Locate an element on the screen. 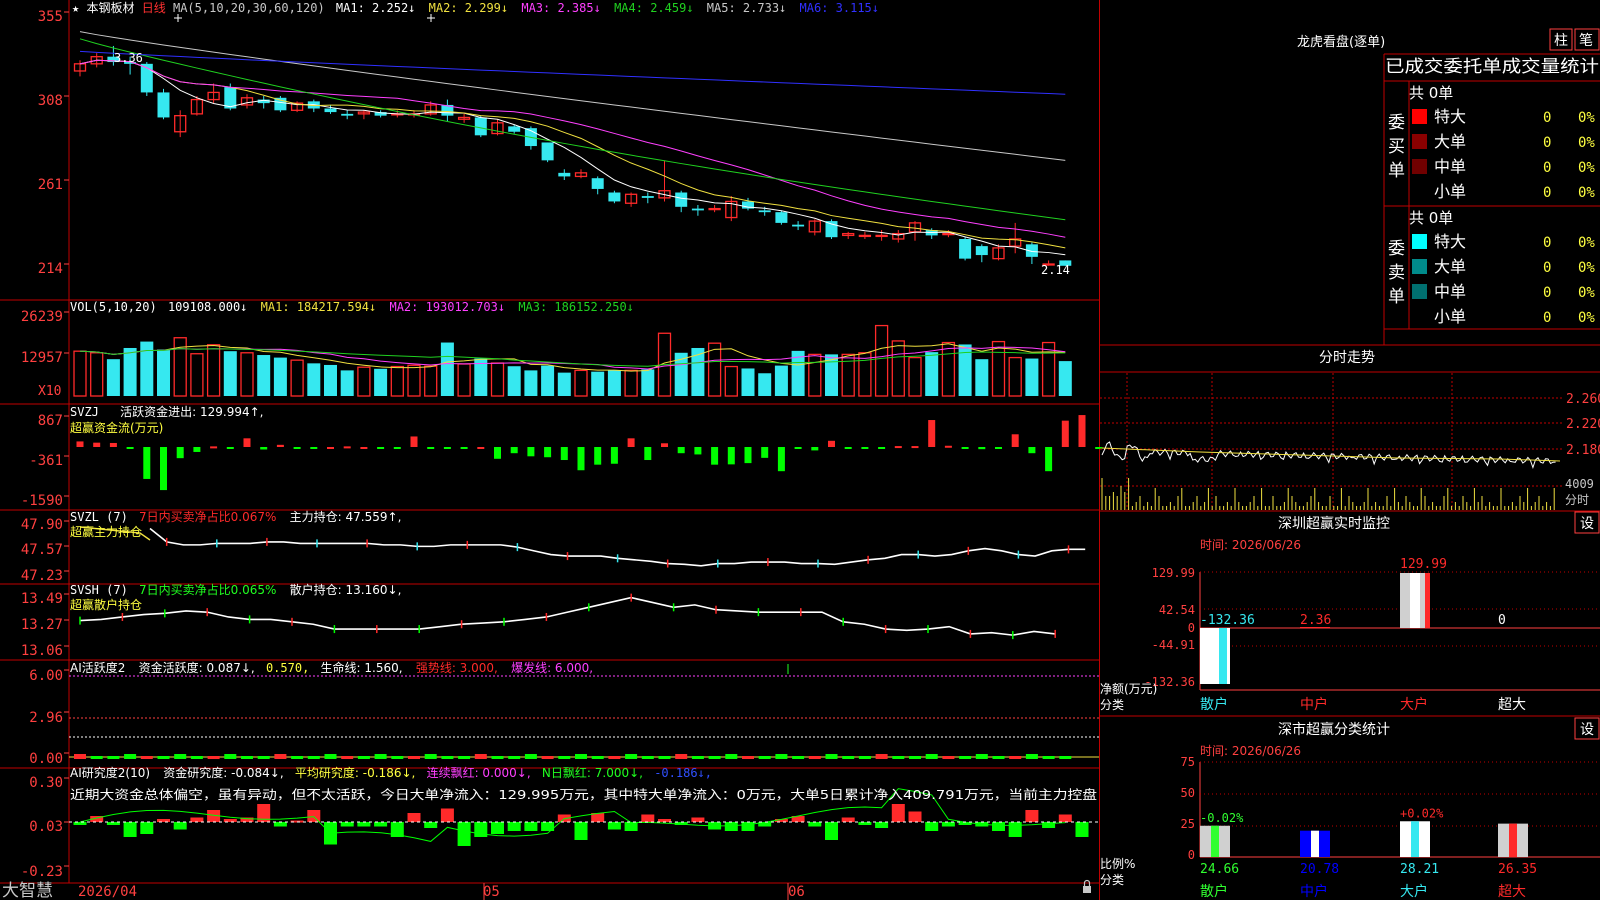 This screenshot has width=1600, height=900. svg-text:SVZL (7) 7日内买卖净占比0.067%: SVZL (7) 7日内买卖净占比0.067% 主力持仓: 47.559↑, is located at coordinates (235, 516).